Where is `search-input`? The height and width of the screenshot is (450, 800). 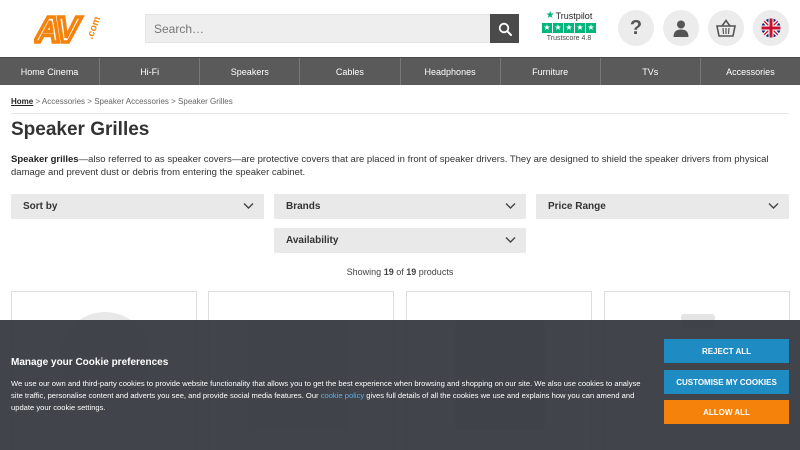
search-input is located at coordinates (318, 28).